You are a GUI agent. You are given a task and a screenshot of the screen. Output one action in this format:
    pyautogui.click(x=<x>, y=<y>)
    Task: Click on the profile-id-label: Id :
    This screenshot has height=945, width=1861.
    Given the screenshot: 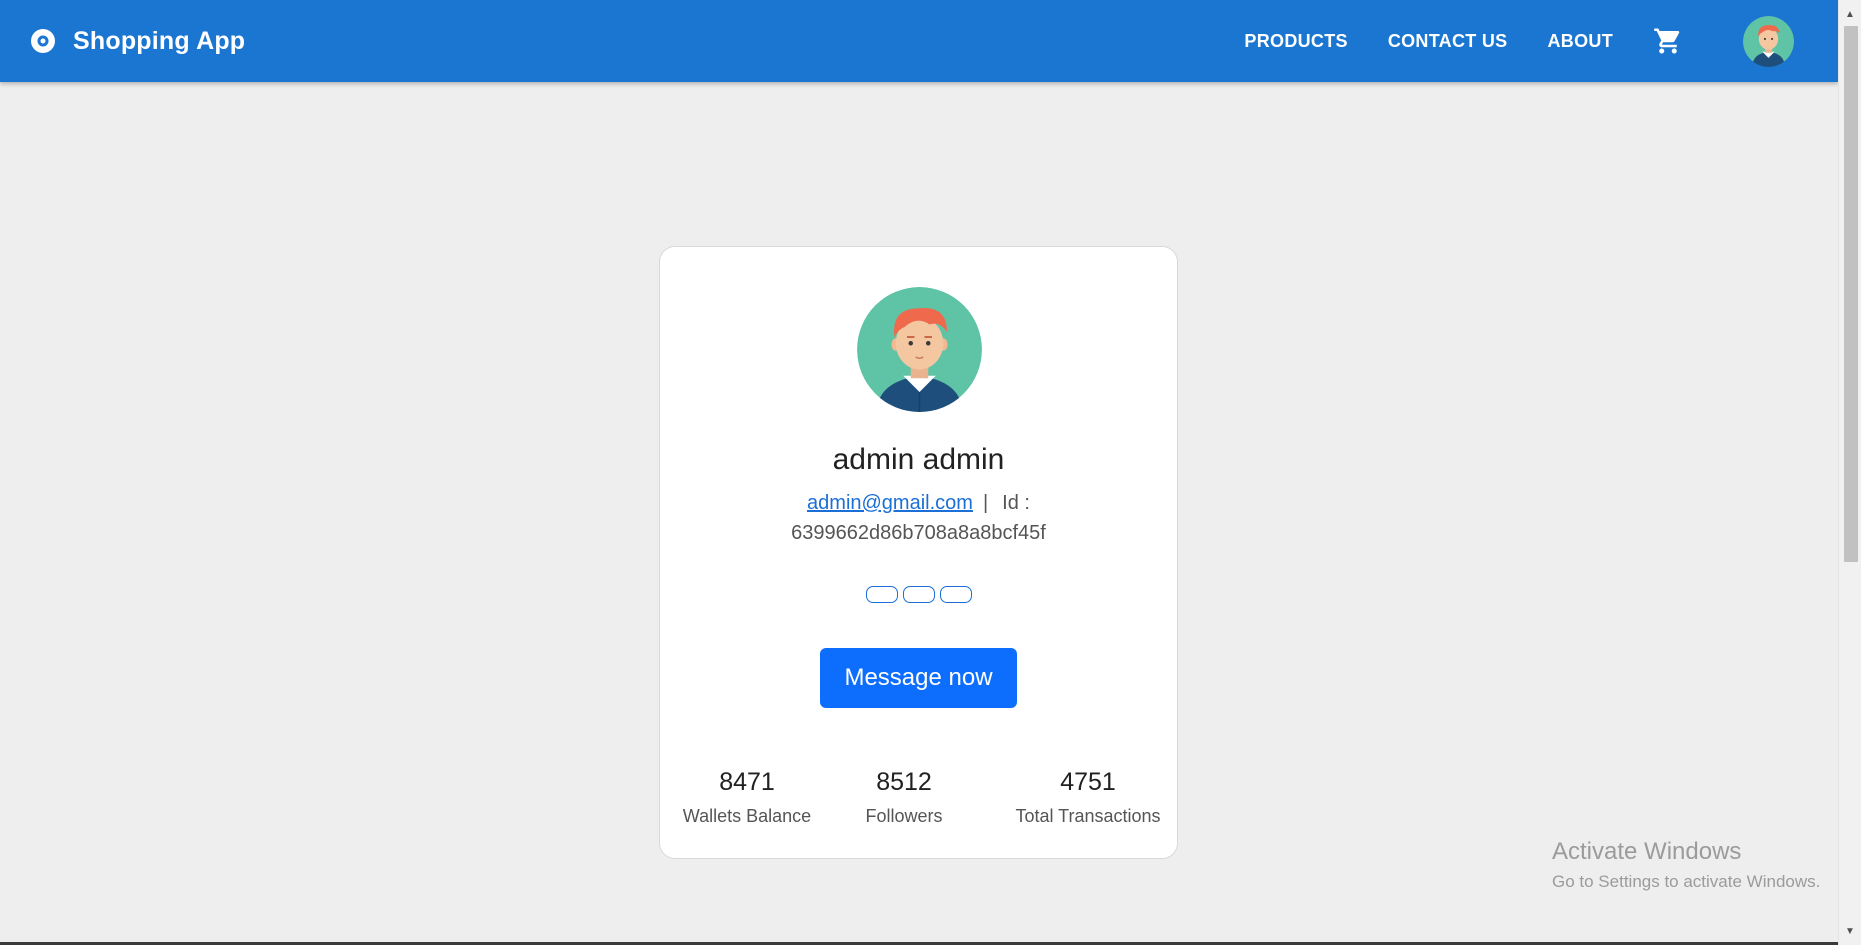 What is the action you would take?
    pyautogui.click(x=1016, y=503)
    